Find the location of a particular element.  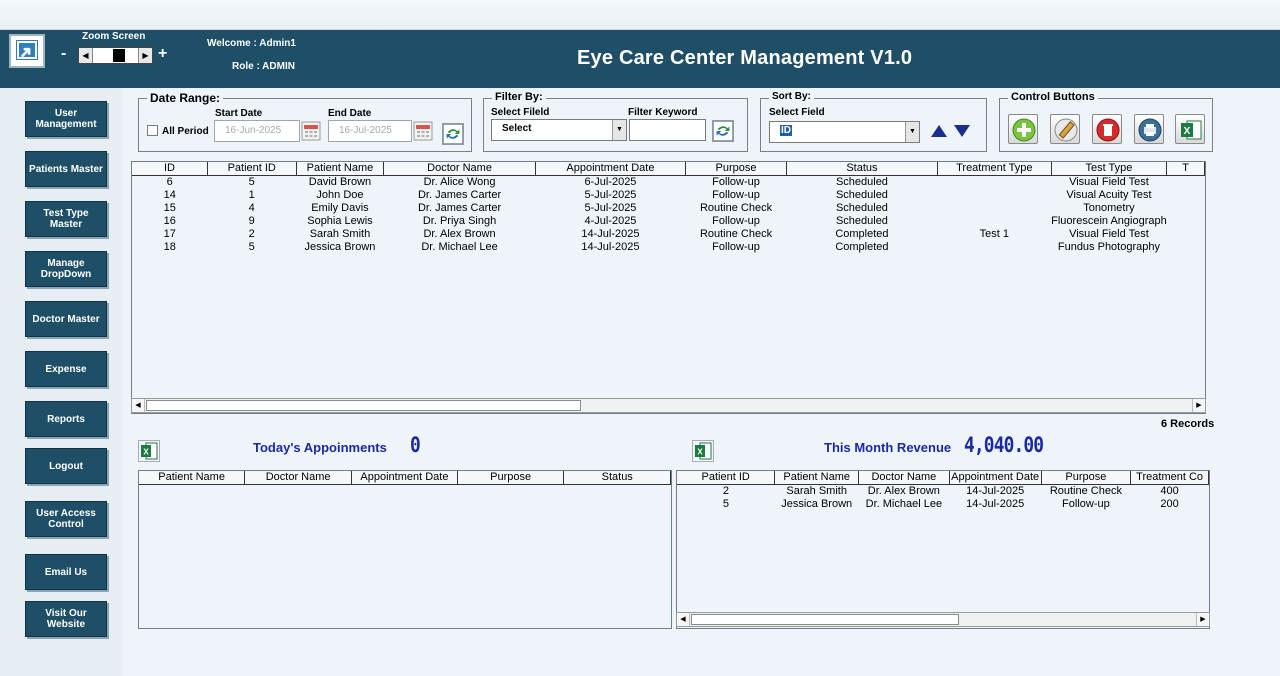

all-period-checkbox is located at coordinates (152, 130).